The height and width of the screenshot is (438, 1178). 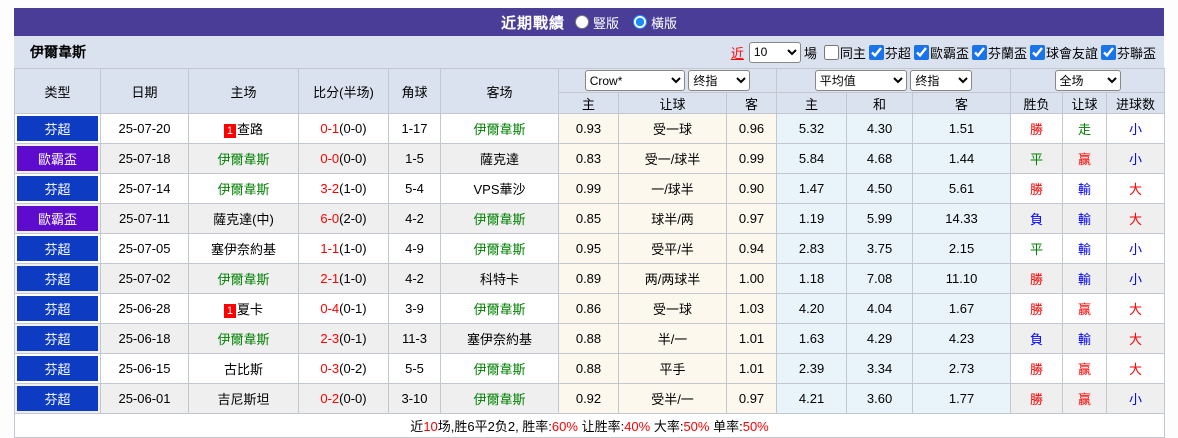 What do you see at coordinates (774, 52) in the screenshot?
I see `match-count-select: 10` at bounding box center [774, 52].